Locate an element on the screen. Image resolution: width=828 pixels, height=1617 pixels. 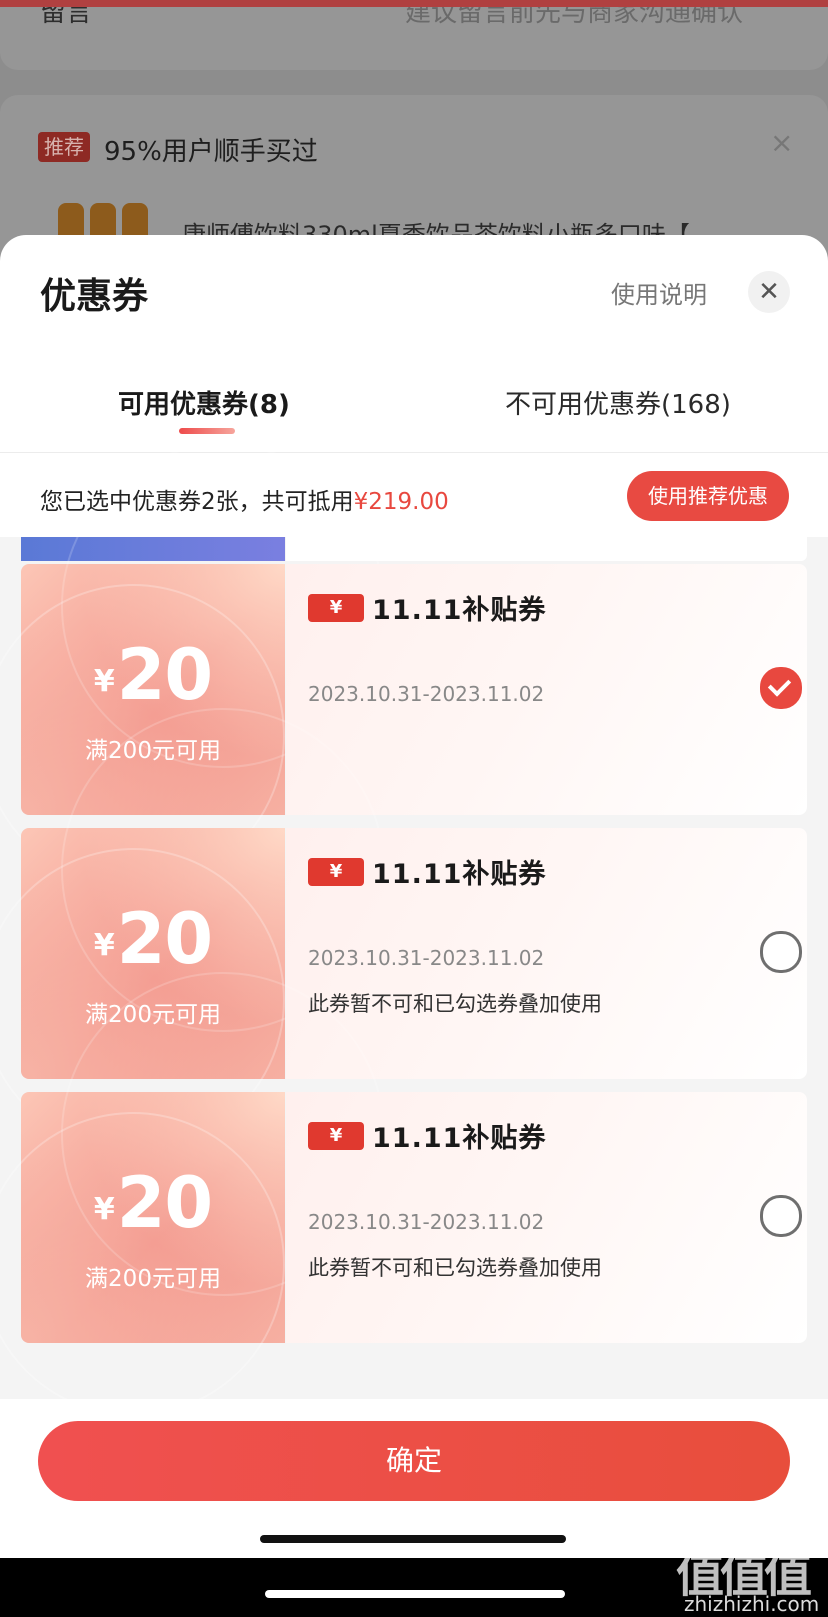
watermark-url: zhizhizhi.com is located at coordinates (752, 1604).